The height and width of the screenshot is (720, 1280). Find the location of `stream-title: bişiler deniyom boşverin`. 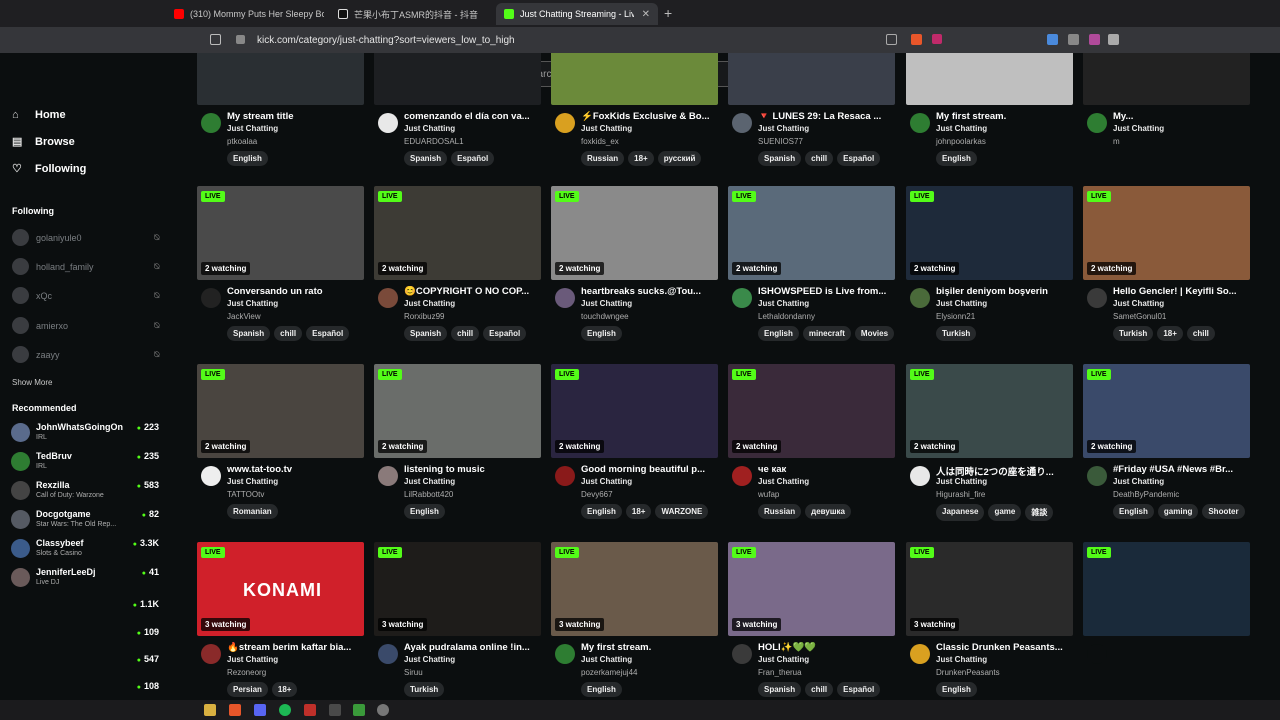

stream-title: bişiler deniyom boşverin is located at coordinates (1003, 291).